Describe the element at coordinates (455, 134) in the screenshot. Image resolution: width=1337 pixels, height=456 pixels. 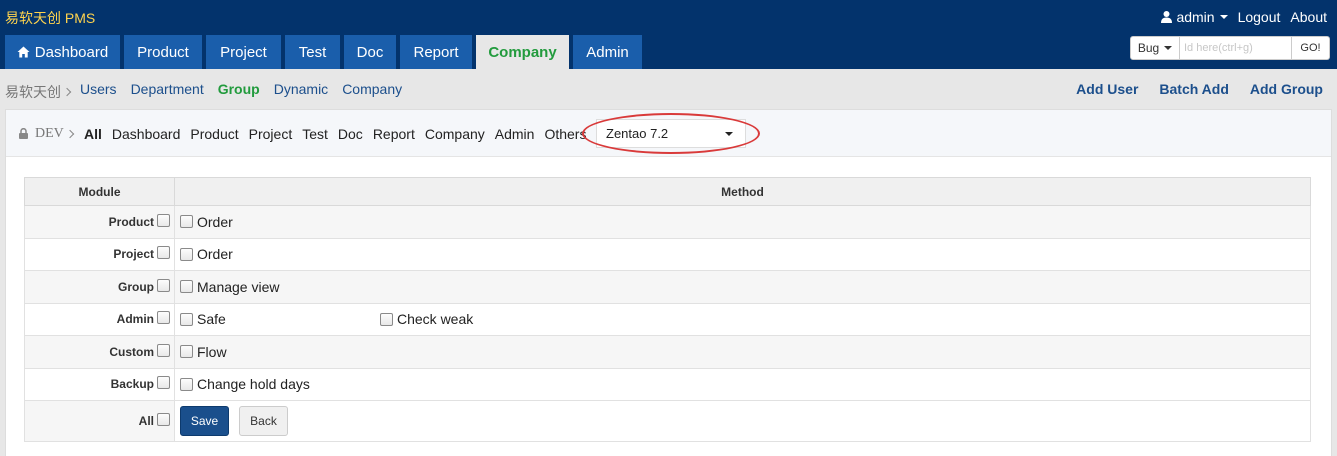
I see `filter-company: Company` at that location.